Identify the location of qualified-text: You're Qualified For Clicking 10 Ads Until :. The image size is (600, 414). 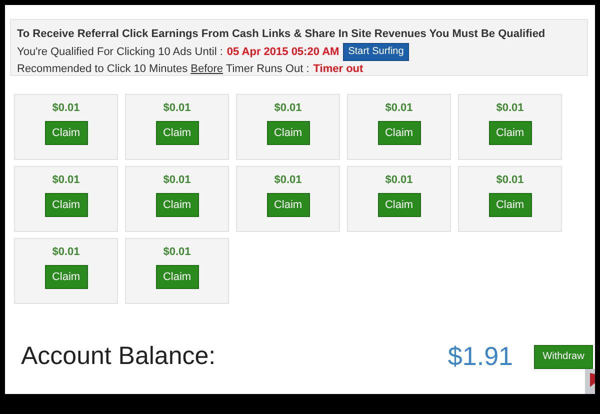
(120, 52).